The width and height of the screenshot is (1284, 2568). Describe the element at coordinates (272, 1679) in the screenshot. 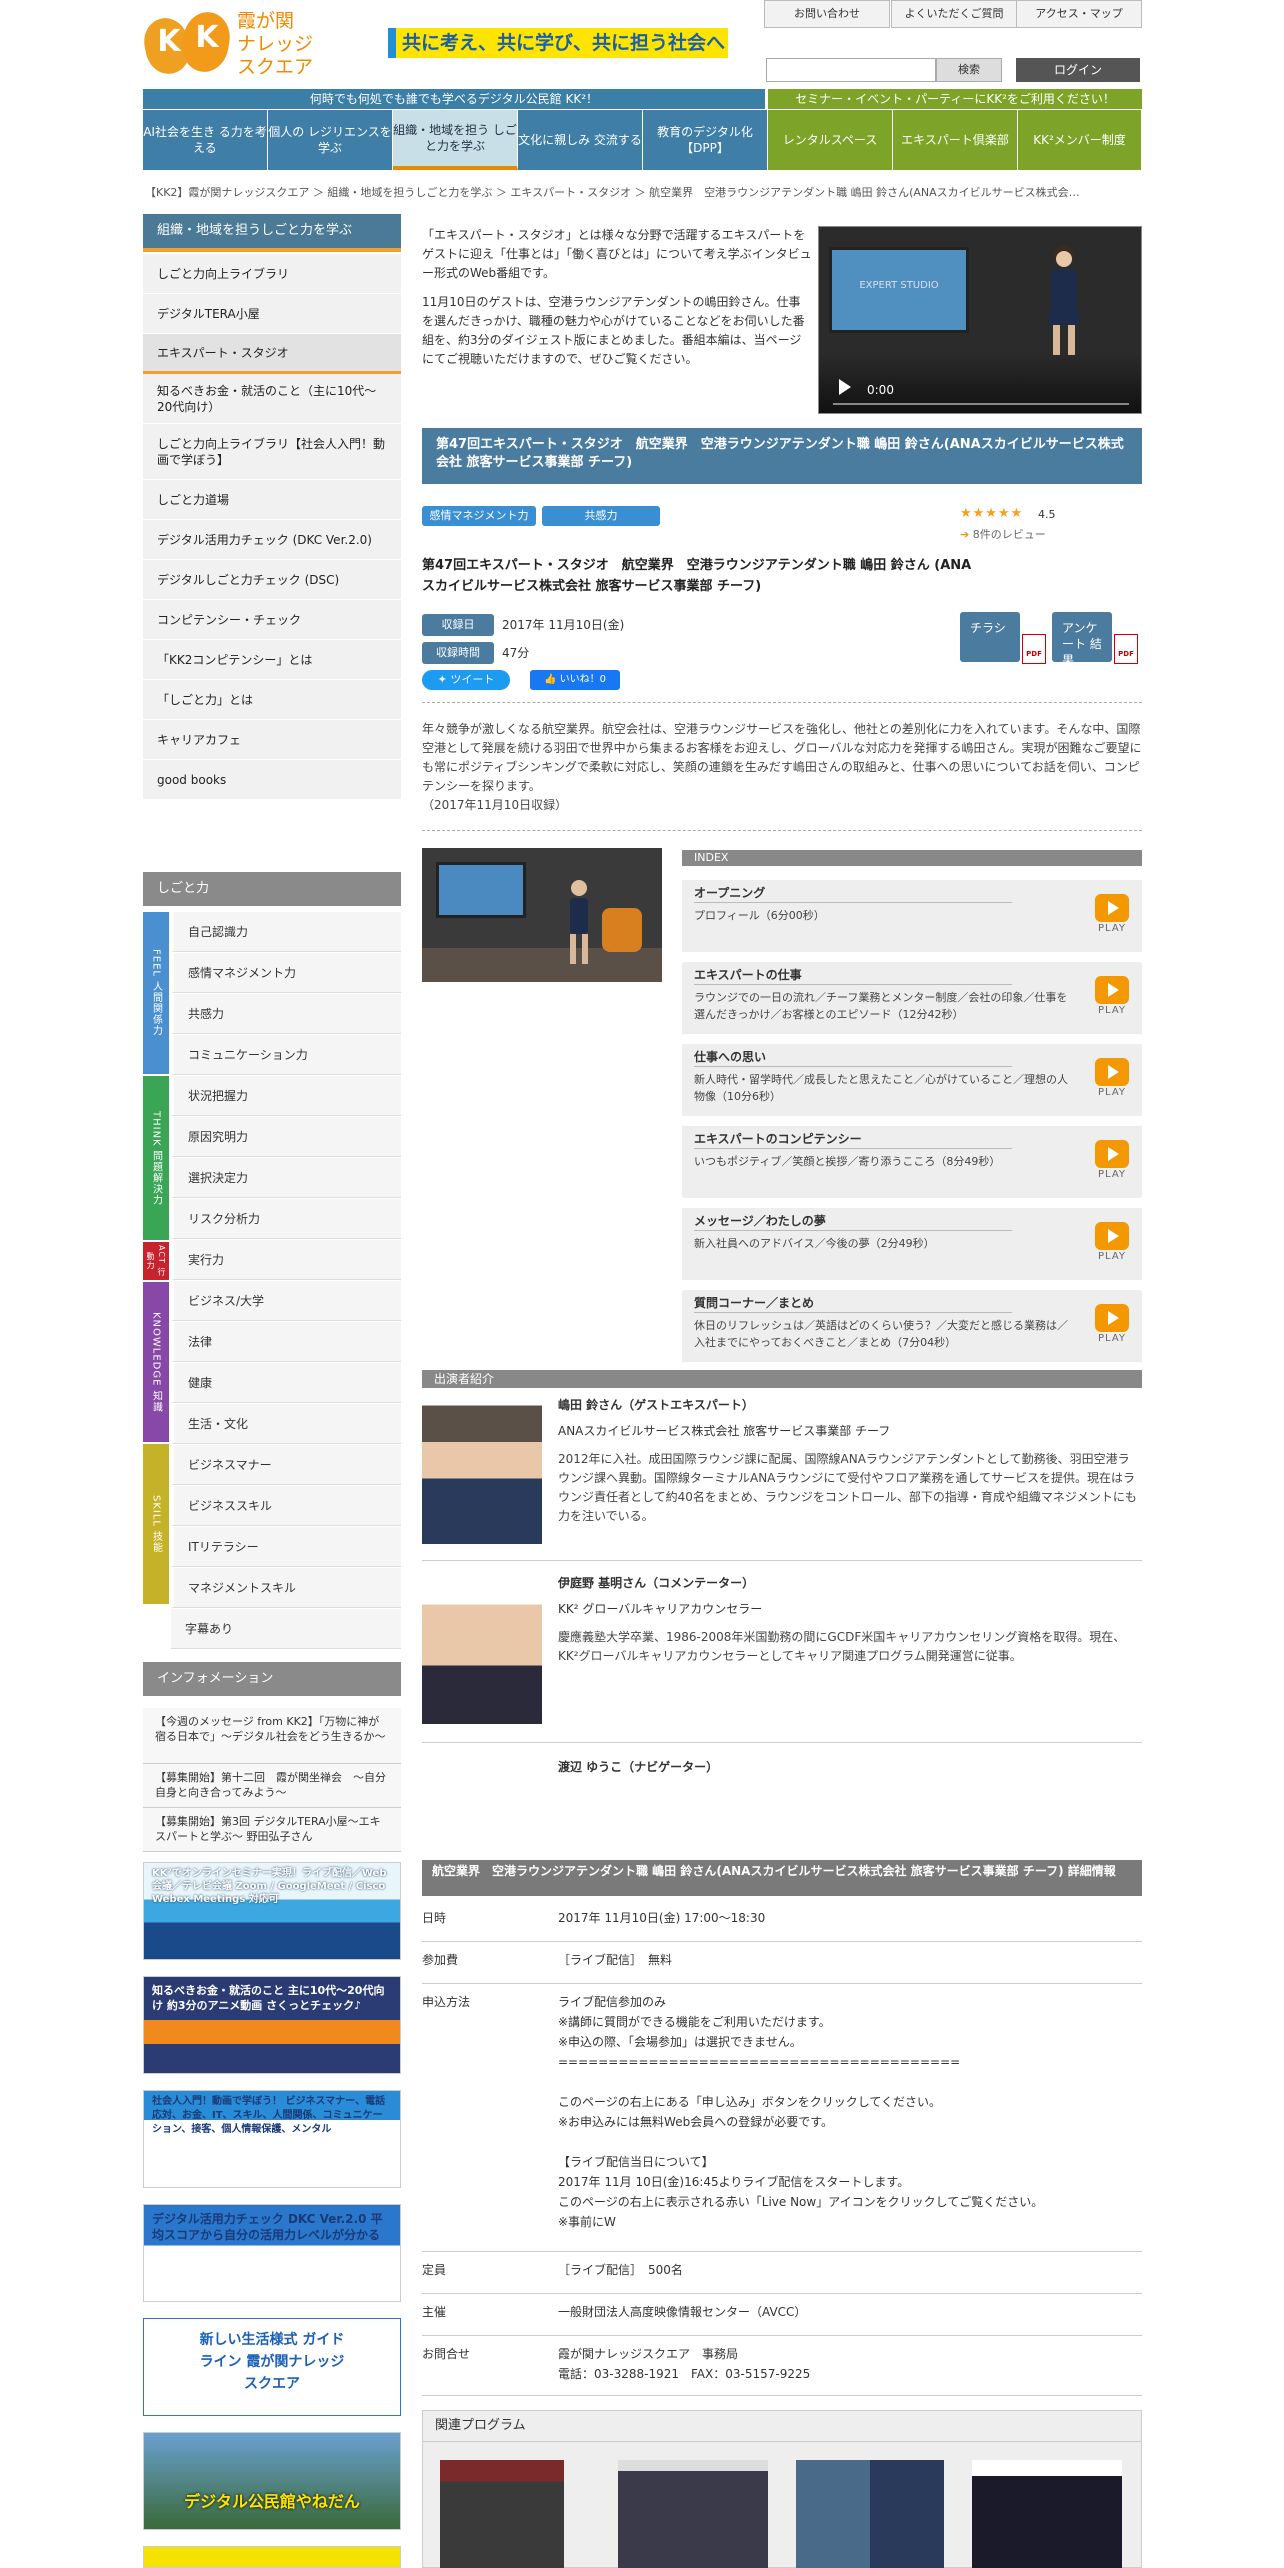

I see `info-head: インフォメーション` at that location.